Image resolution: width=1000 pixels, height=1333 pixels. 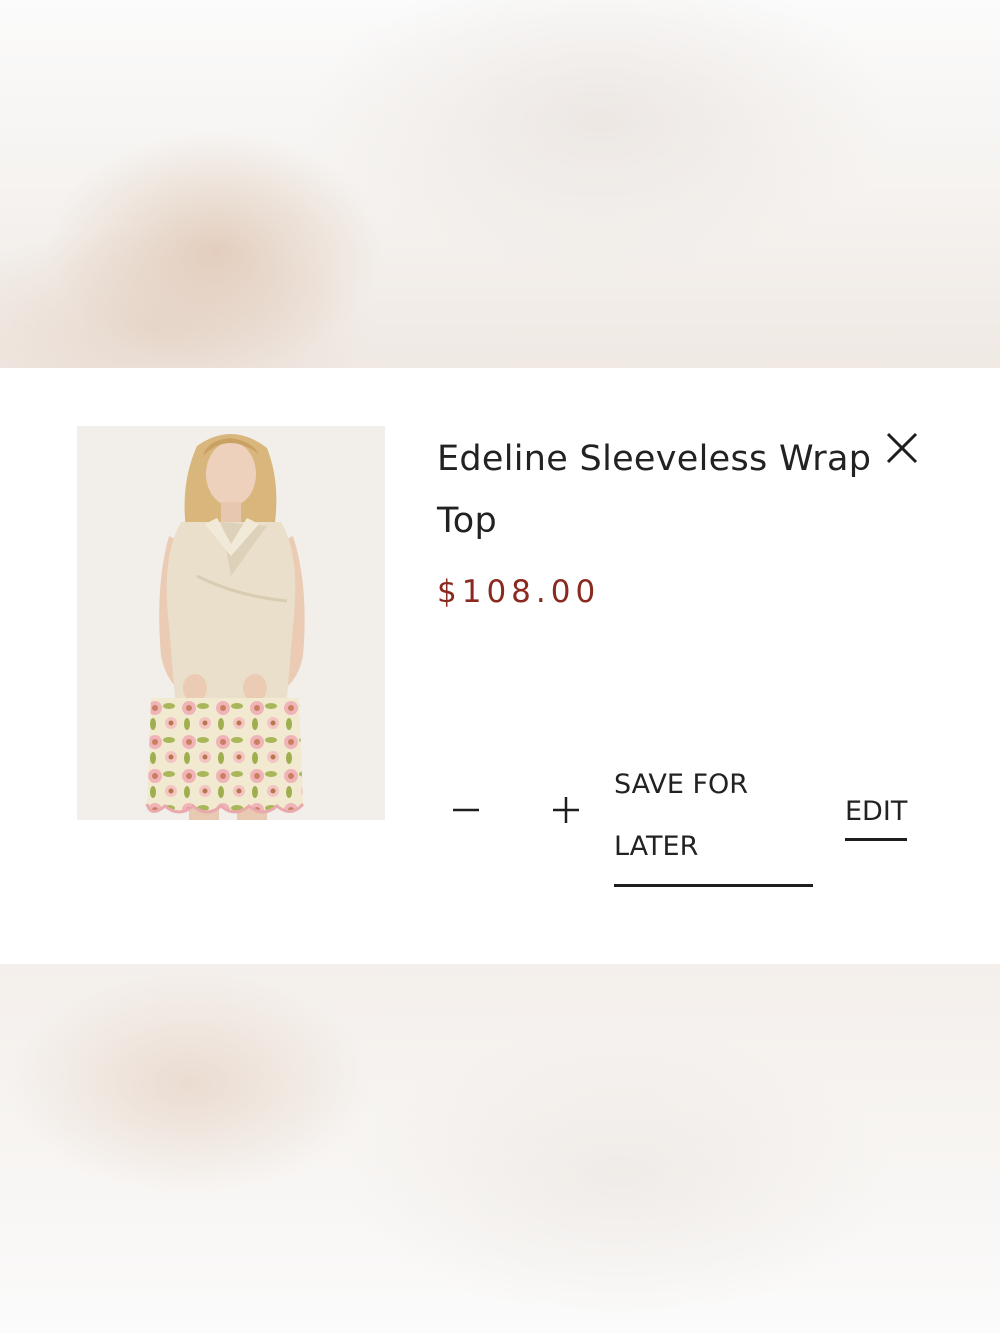 I want to click on product-photo-illustration, so click(x=231, y=623).